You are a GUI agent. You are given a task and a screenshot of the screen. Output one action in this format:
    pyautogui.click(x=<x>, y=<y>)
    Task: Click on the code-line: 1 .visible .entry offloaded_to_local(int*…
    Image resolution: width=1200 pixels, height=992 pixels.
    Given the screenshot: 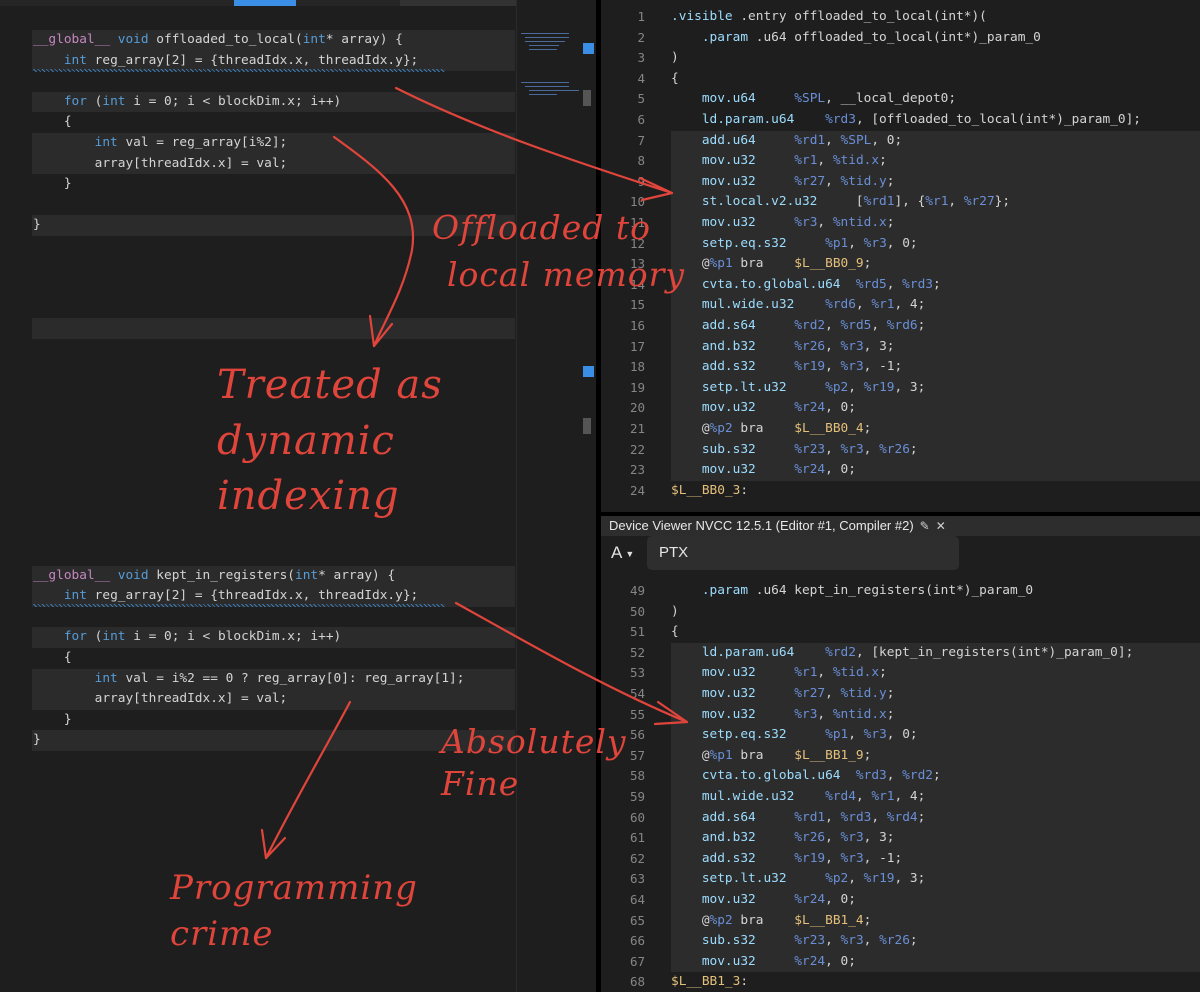 What is the action you would take?
    pyautogui.click(x=900, y=17)
    